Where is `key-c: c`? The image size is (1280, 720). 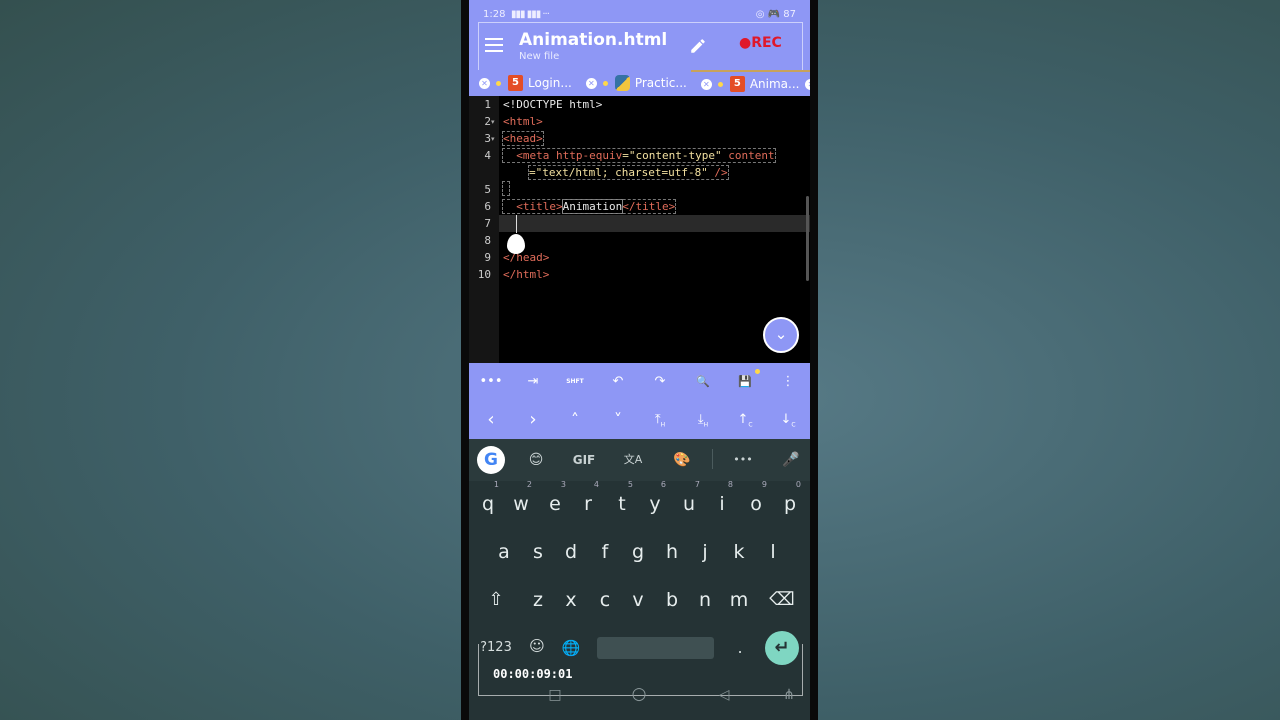
key-c: c is located at coordinates (605, 600).